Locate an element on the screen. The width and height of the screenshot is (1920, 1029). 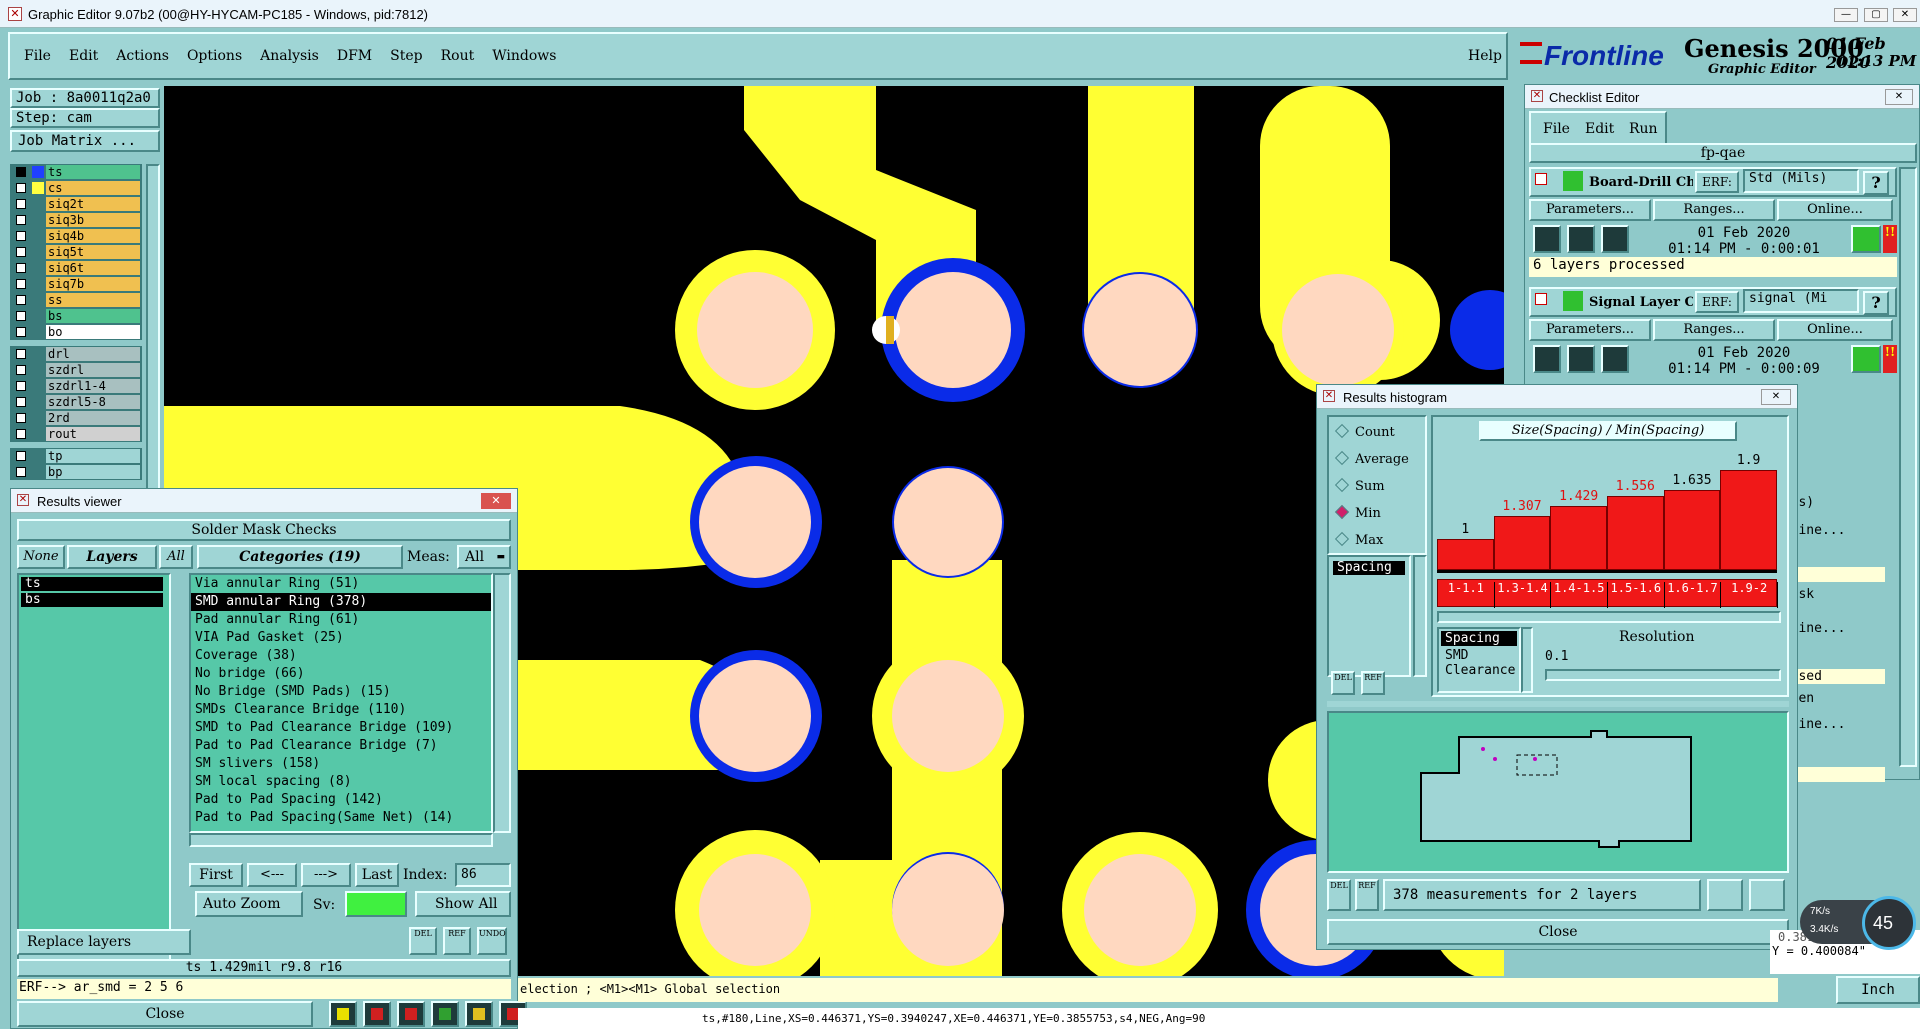
layer-row: siq4b is located at coordinates (76, 236).